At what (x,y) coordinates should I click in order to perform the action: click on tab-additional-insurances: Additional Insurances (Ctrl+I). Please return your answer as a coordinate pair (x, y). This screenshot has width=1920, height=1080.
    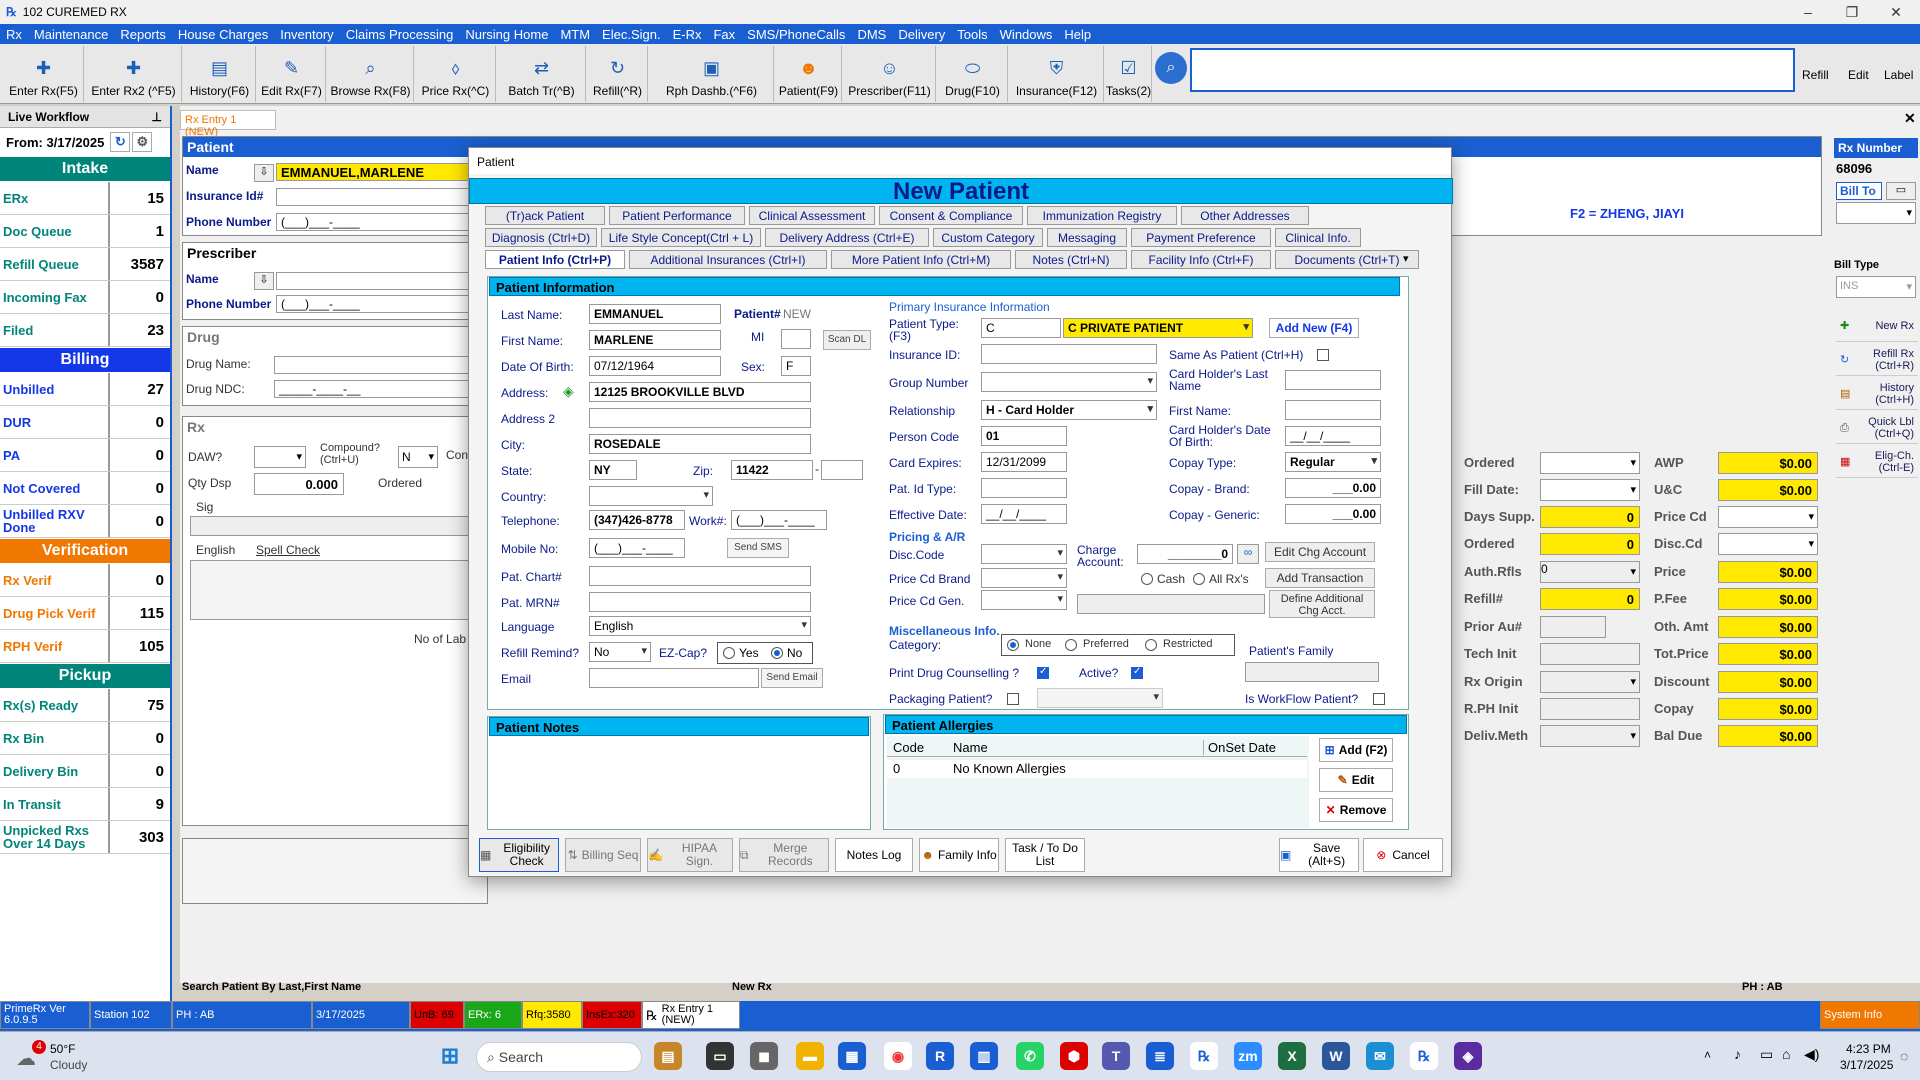
    Looking at the image, I should click on (728, 259).